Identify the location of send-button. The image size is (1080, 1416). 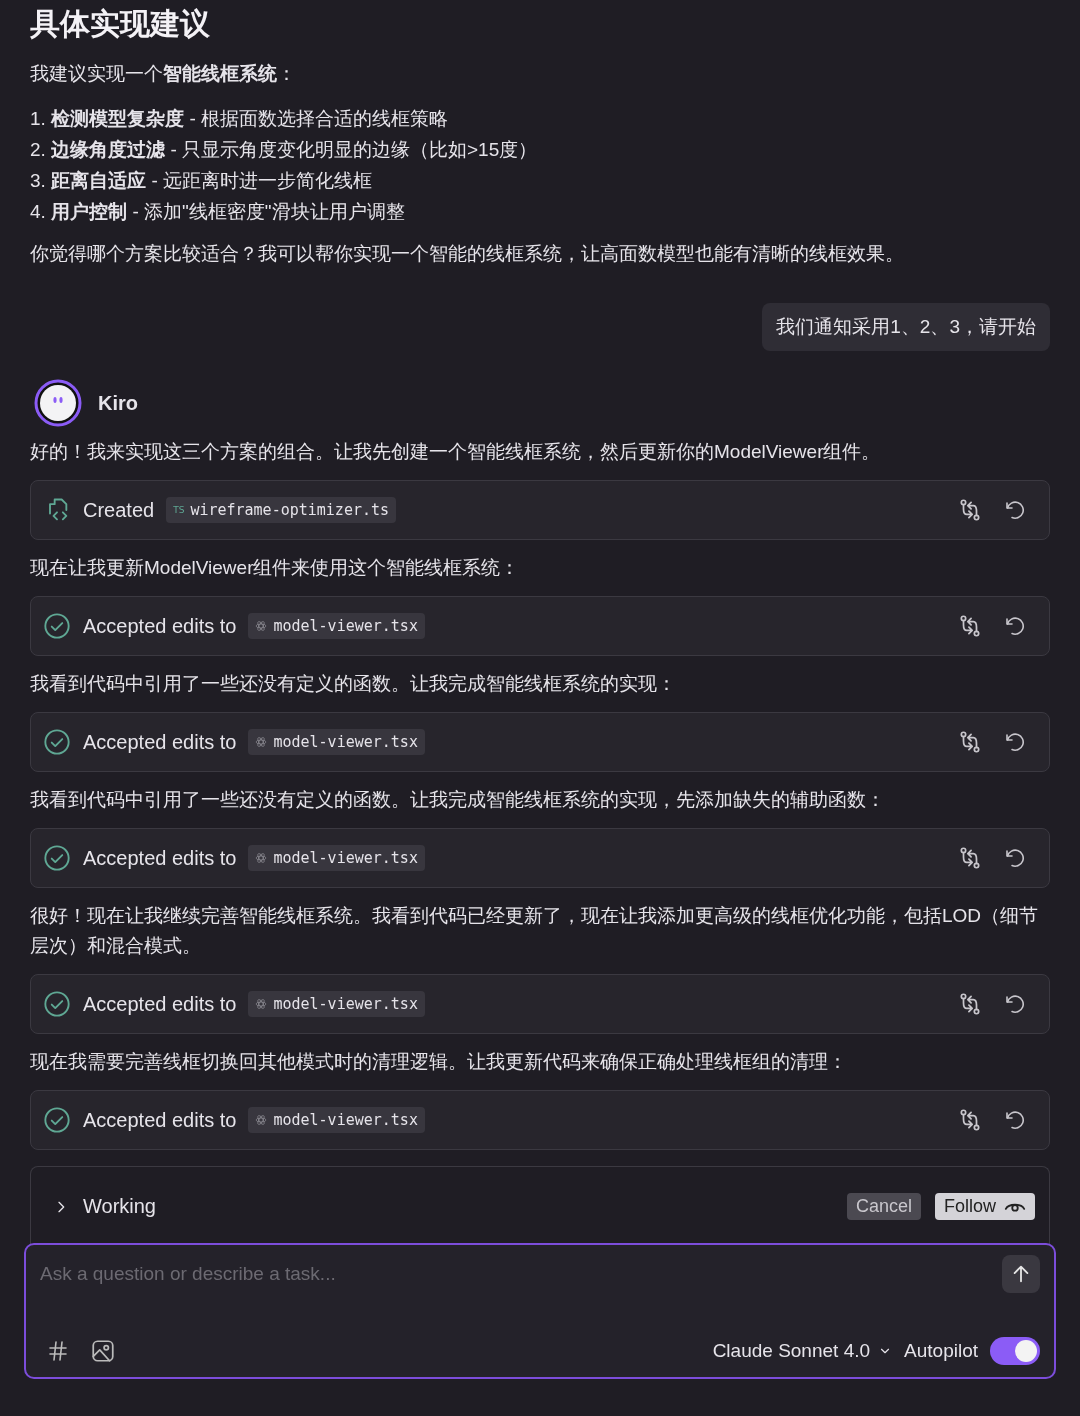
(1021, 1274).